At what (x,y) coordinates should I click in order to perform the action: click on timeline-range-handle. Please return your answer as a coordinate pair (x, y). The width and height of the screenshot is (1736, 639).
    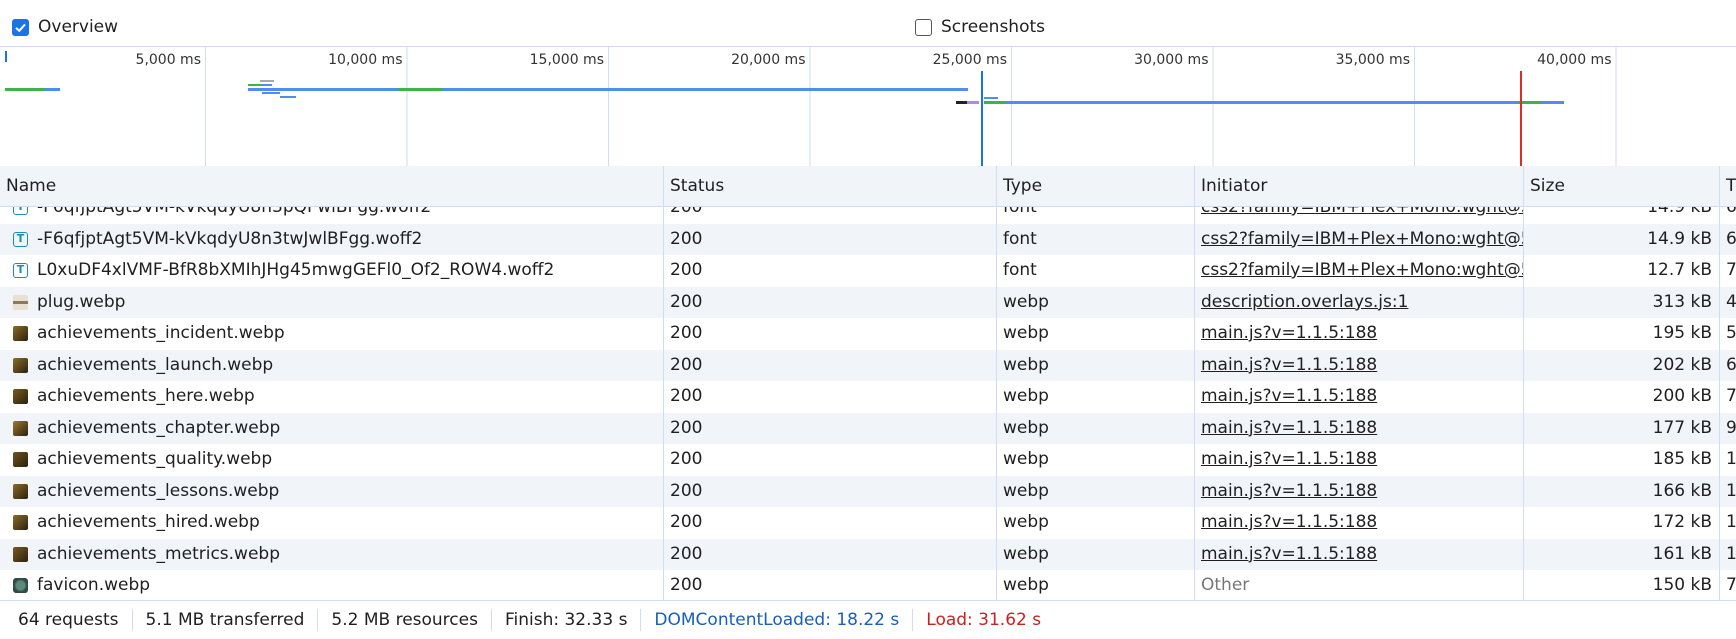
    Looking at the image, I should click on (6, 56).